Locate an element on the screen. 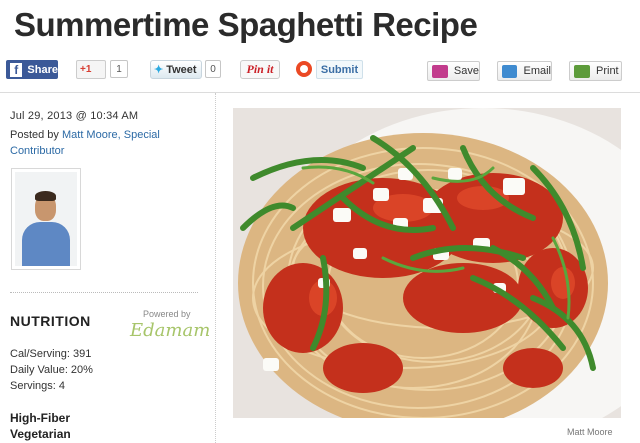 This screenshot has width=640, height=443. facebook-share-button: f Share is located at coordinates (32, 69).